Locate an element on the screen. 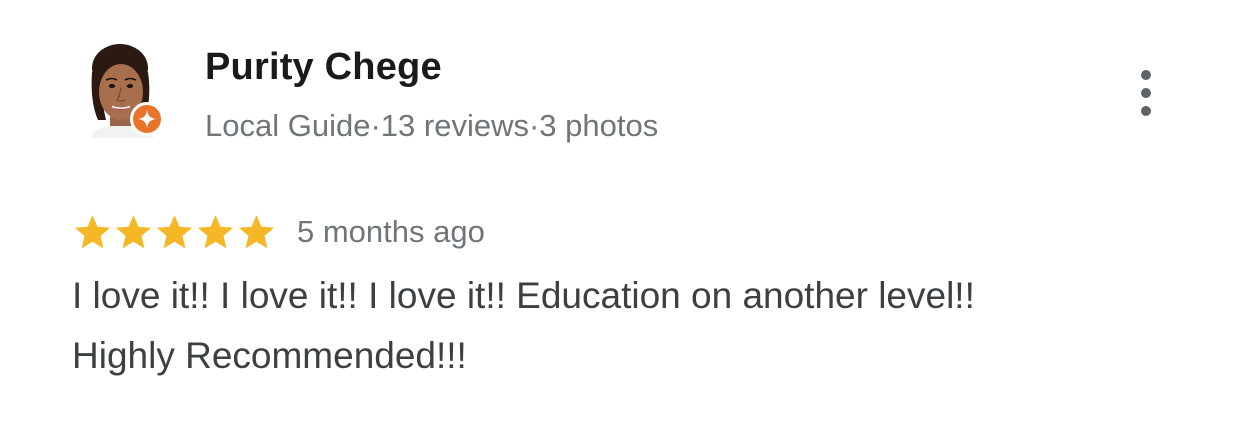 Image resolution: width=1242 pixels, height=435 pixels. reviewer-meta: Local Guide·13 reviews·3 photos is located at coordinates (431, 126).